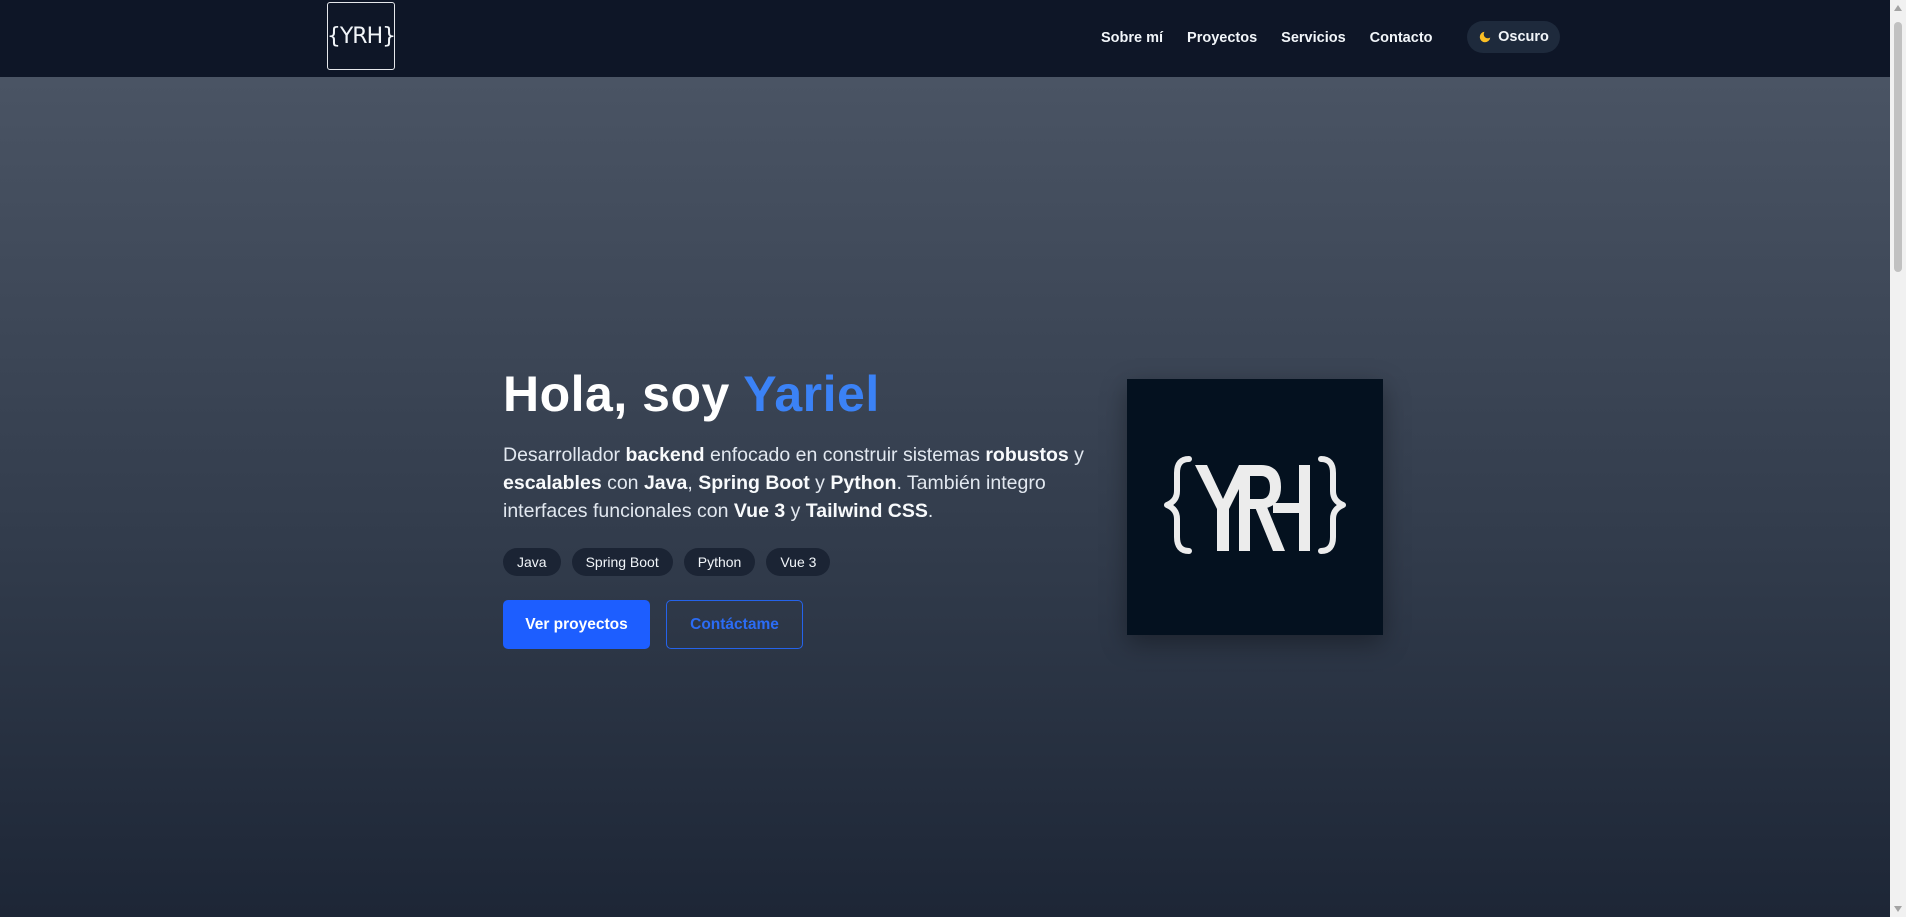 This screenshot has height=917, width=1906. What do you see at coordinates (1132, 38) in the screenshot?
I see `nav-link-sobre-mi: Sobre mí` at bounding box center [1132, 38].